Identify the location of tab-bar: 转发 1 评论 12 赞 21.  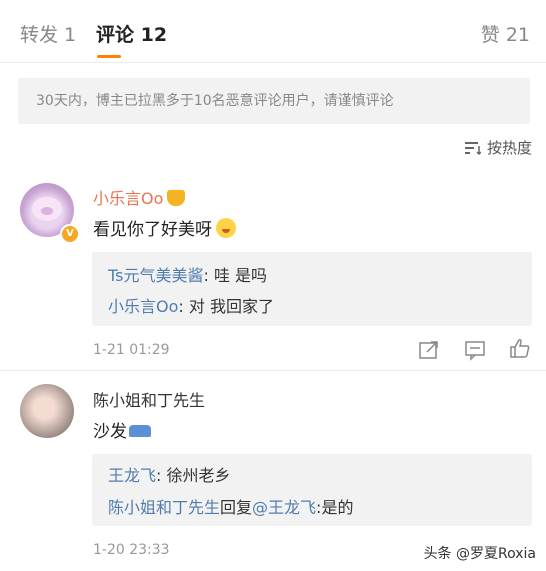
(273, 31).